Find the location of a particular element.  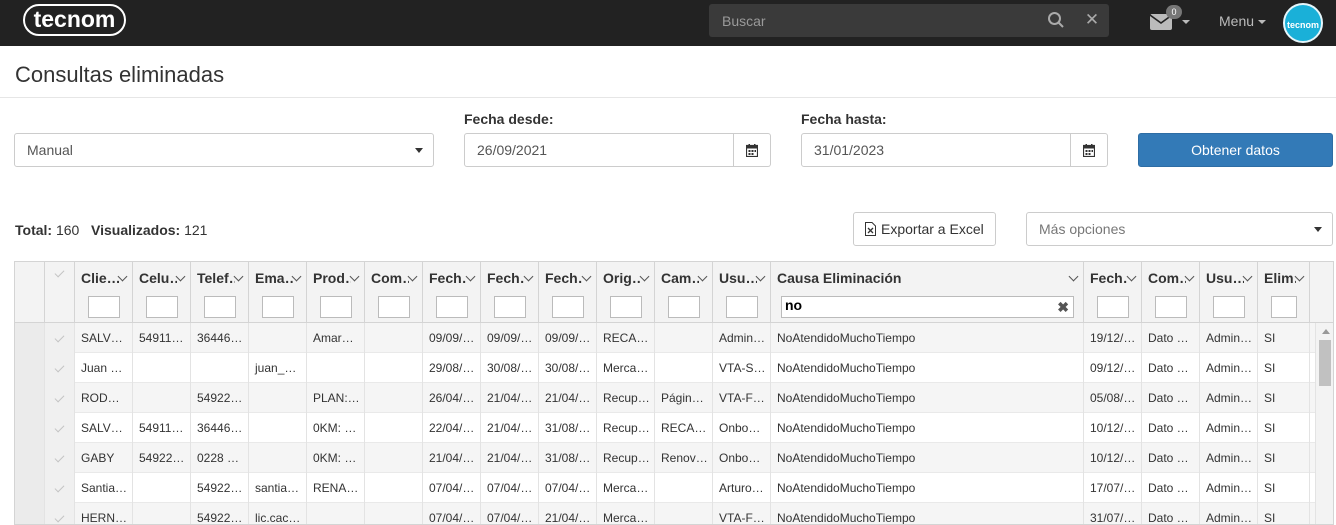

scroll-up-icon is located at coordinates (1326, 331).